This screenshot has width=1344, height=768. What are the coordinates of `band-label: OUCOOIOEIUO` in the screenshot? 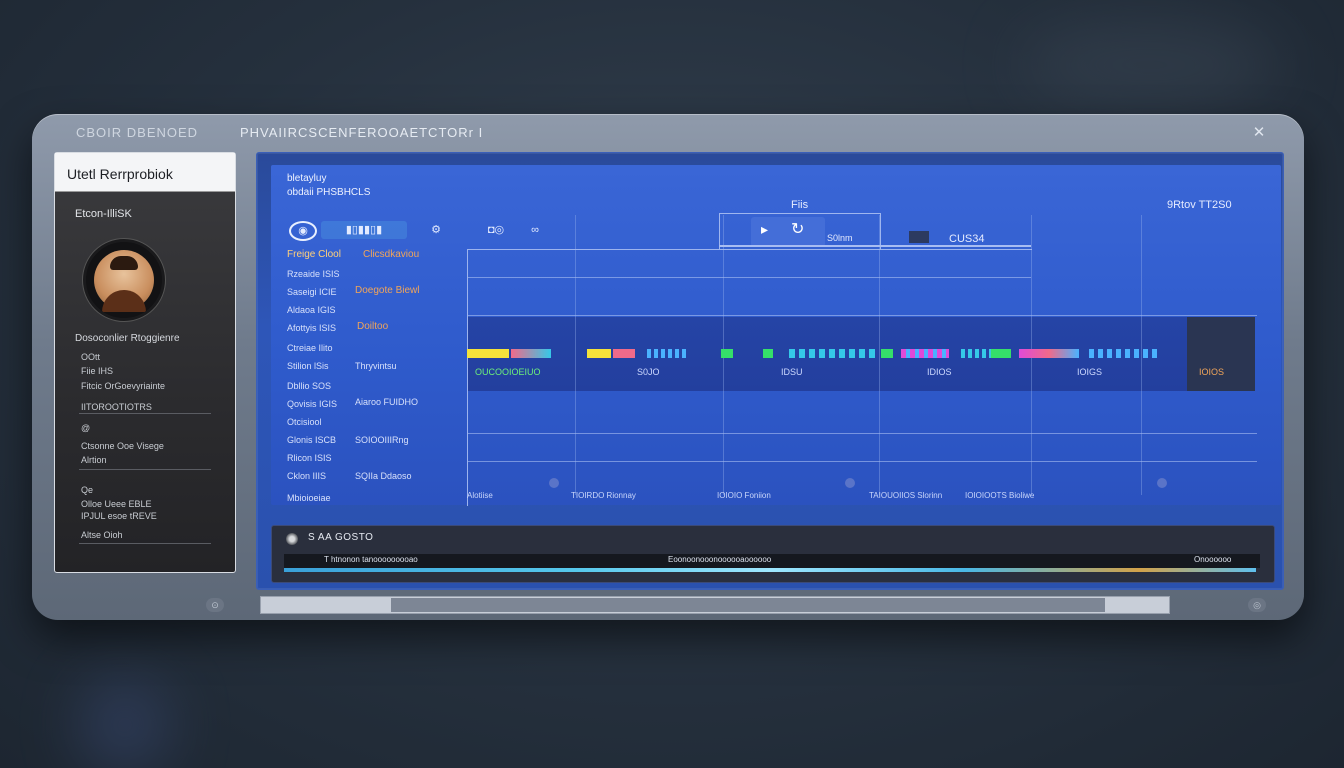 It's located at (508, 372).